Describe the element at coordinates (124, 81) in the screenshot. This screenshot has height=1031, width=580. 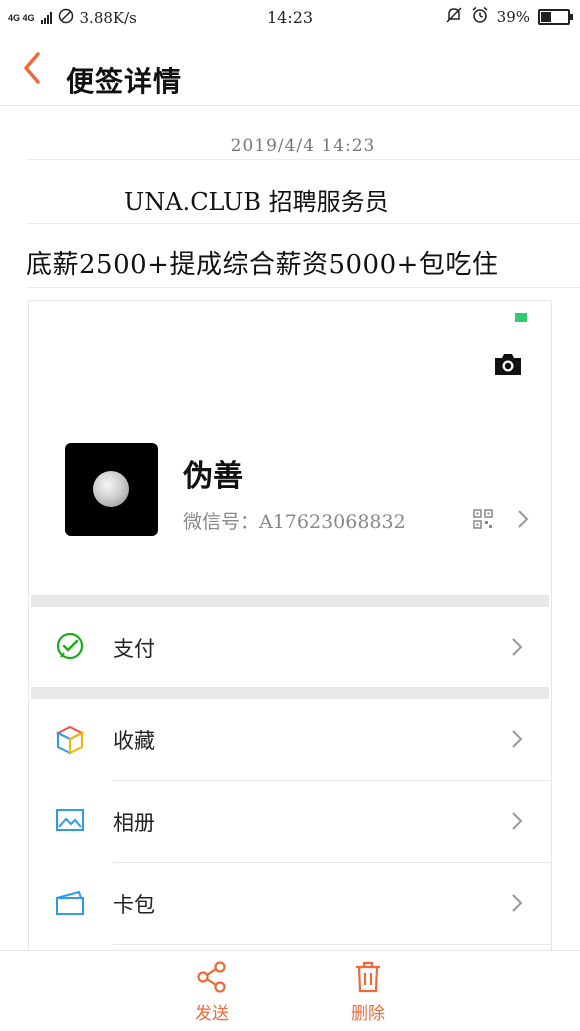
I see `page-title: 便签详情` at that location.